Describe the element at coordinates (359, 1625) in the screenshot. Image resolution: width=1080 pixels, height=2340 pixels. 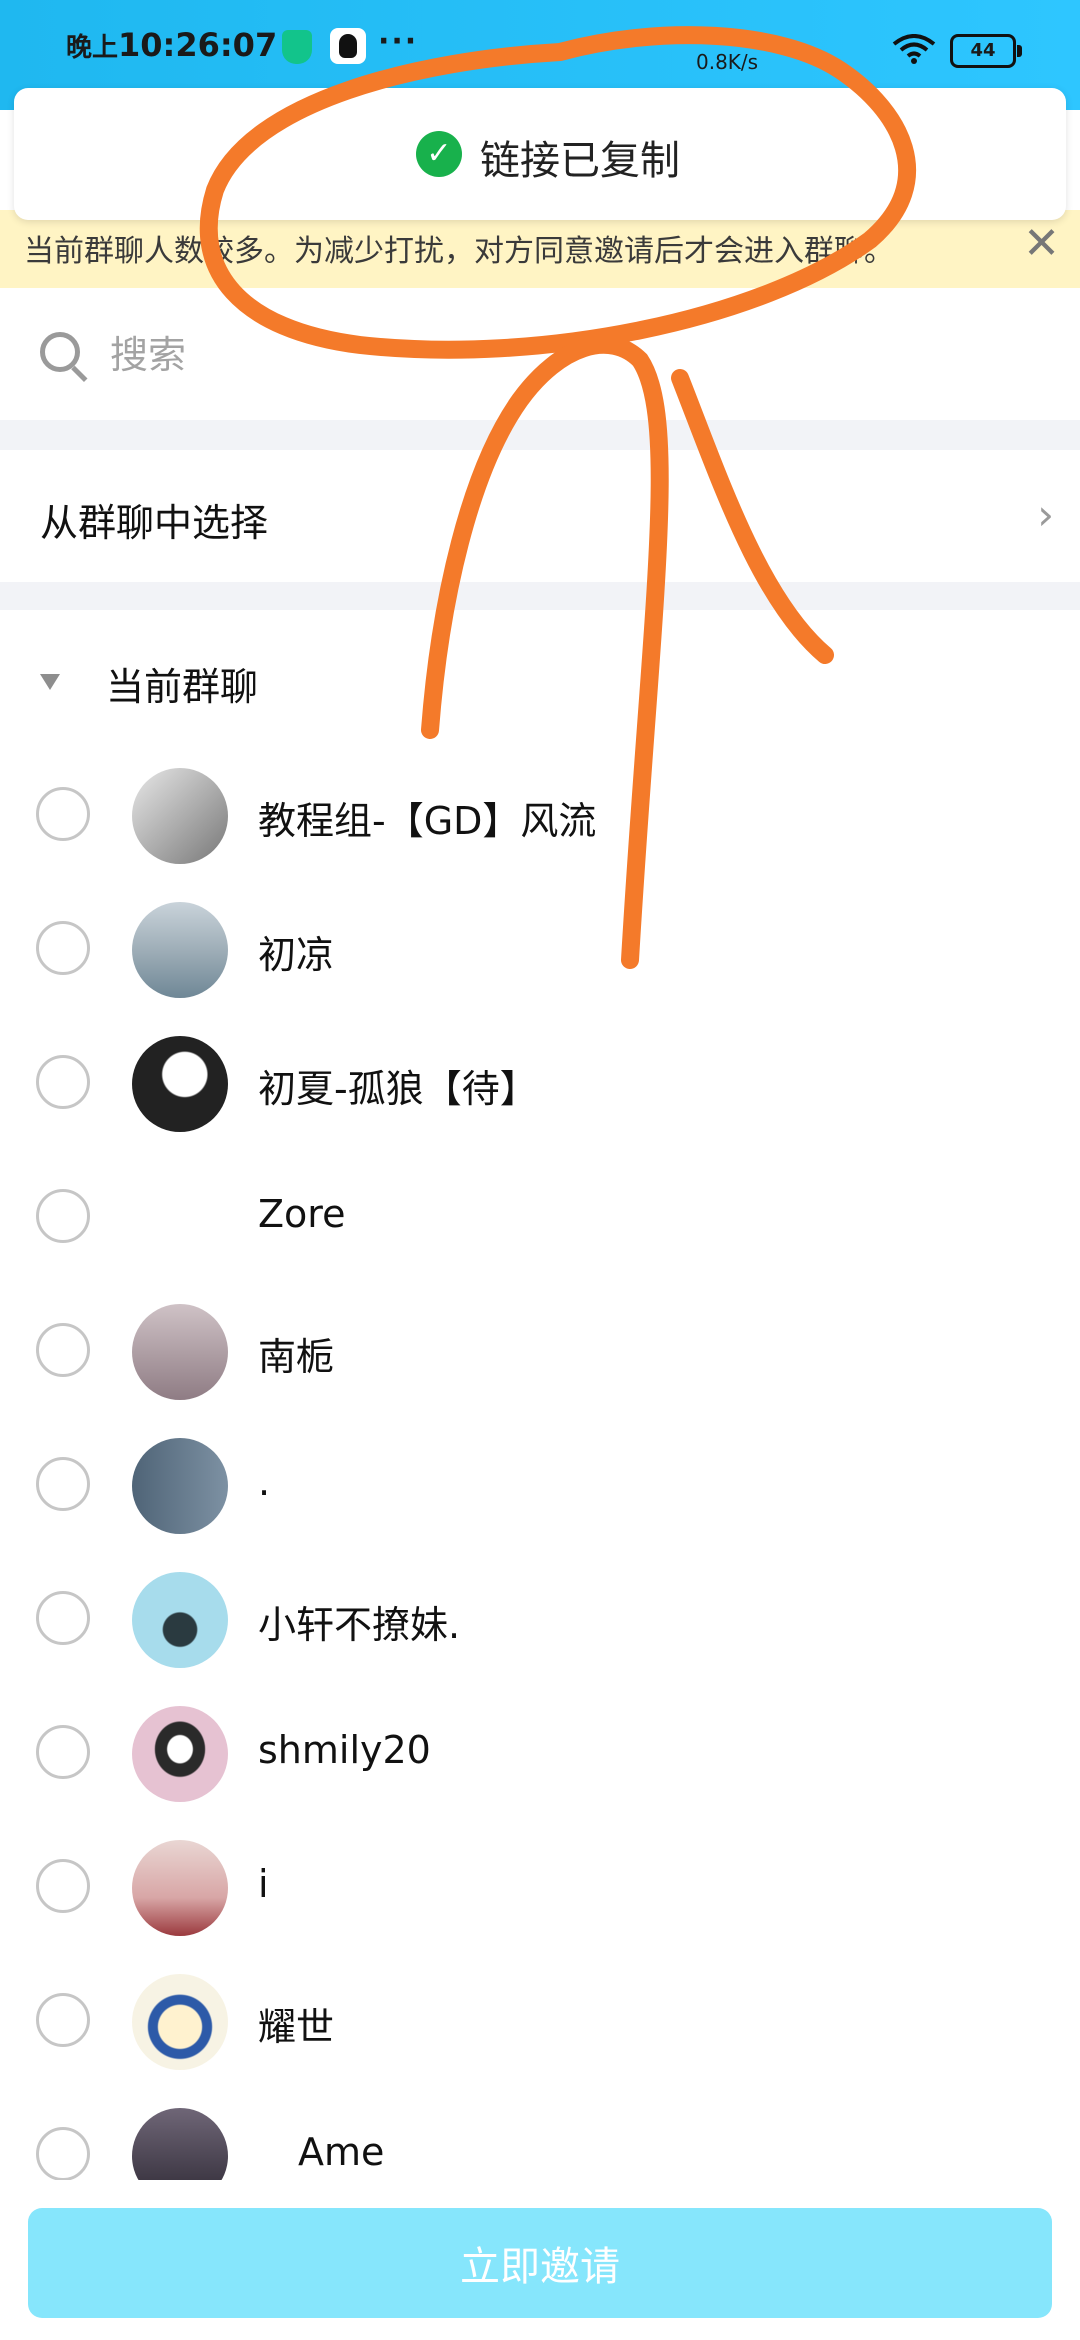
I see `member-name: 小轩不撩妹.` at that location.